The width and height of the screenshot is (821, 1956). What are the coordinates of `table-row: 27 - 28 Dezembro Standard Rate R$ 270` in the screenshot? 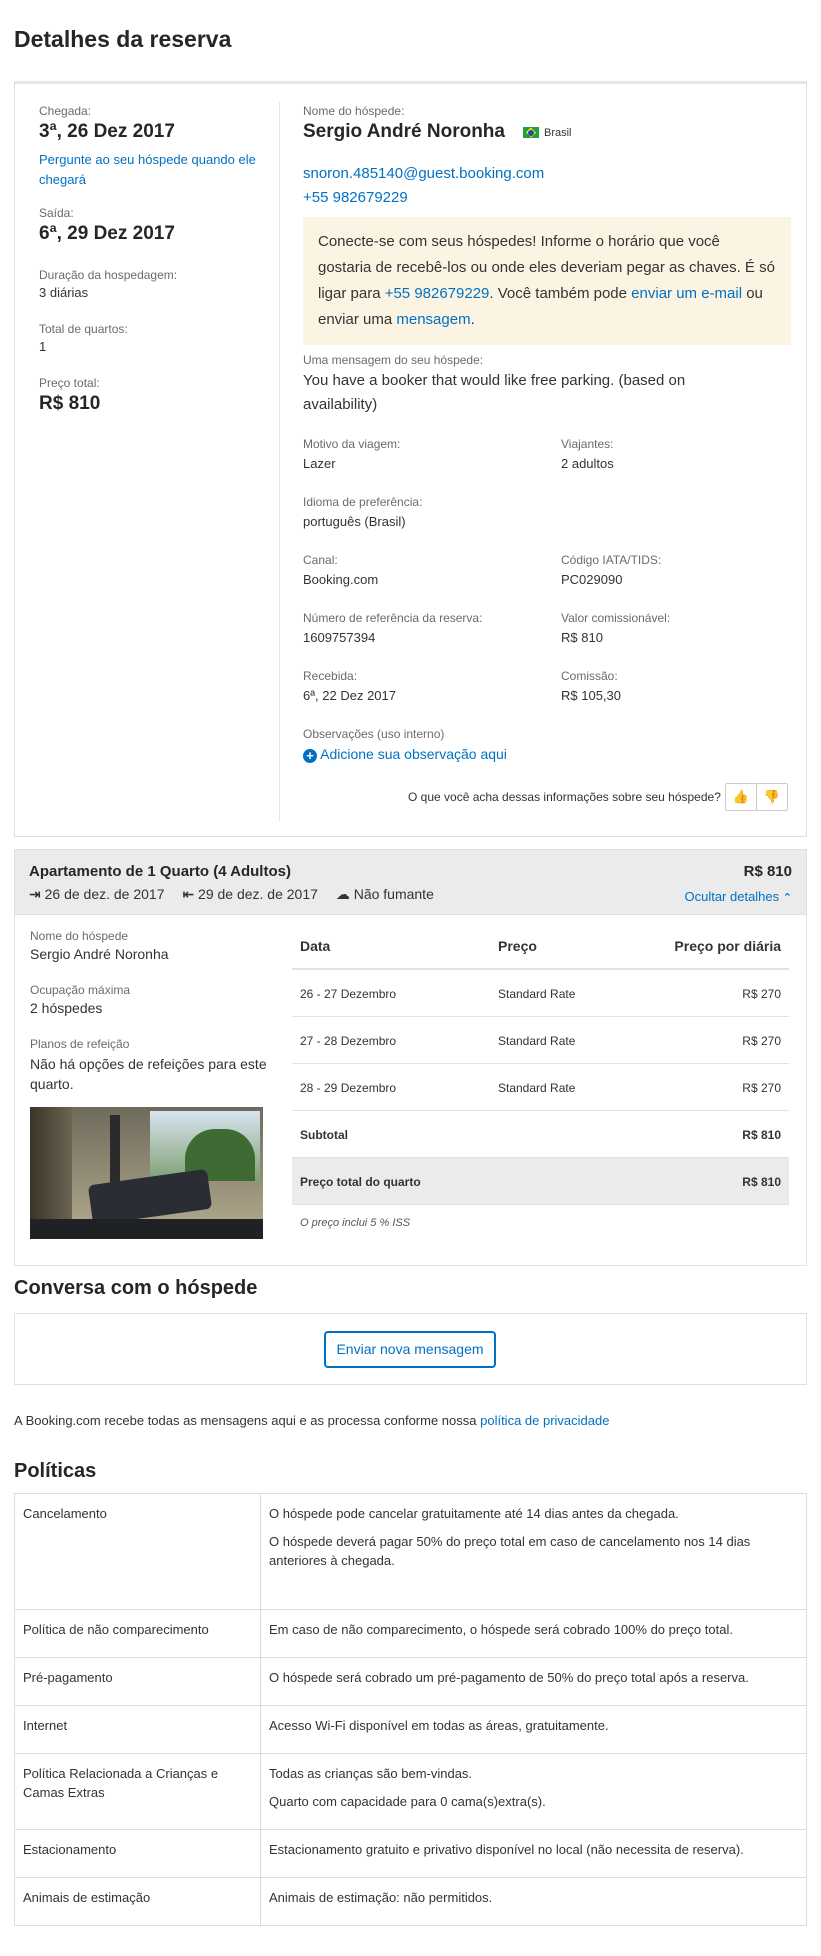 It's located at (540, 1040).